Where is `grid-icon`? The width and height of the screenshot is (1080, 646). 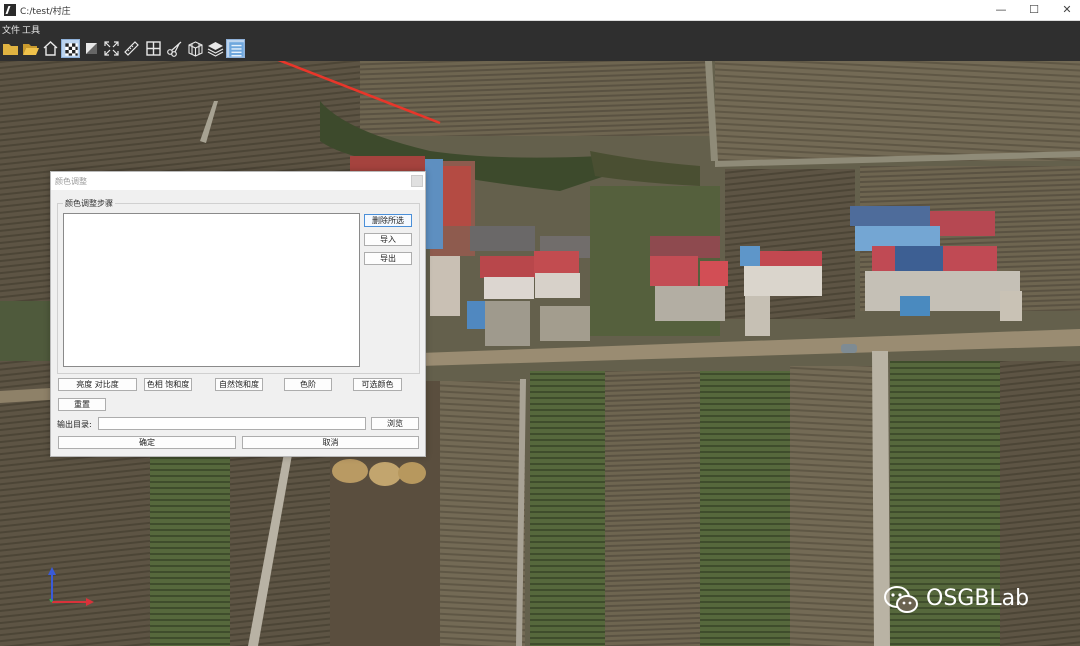 grid-icon is located at coordinates (153, 48).